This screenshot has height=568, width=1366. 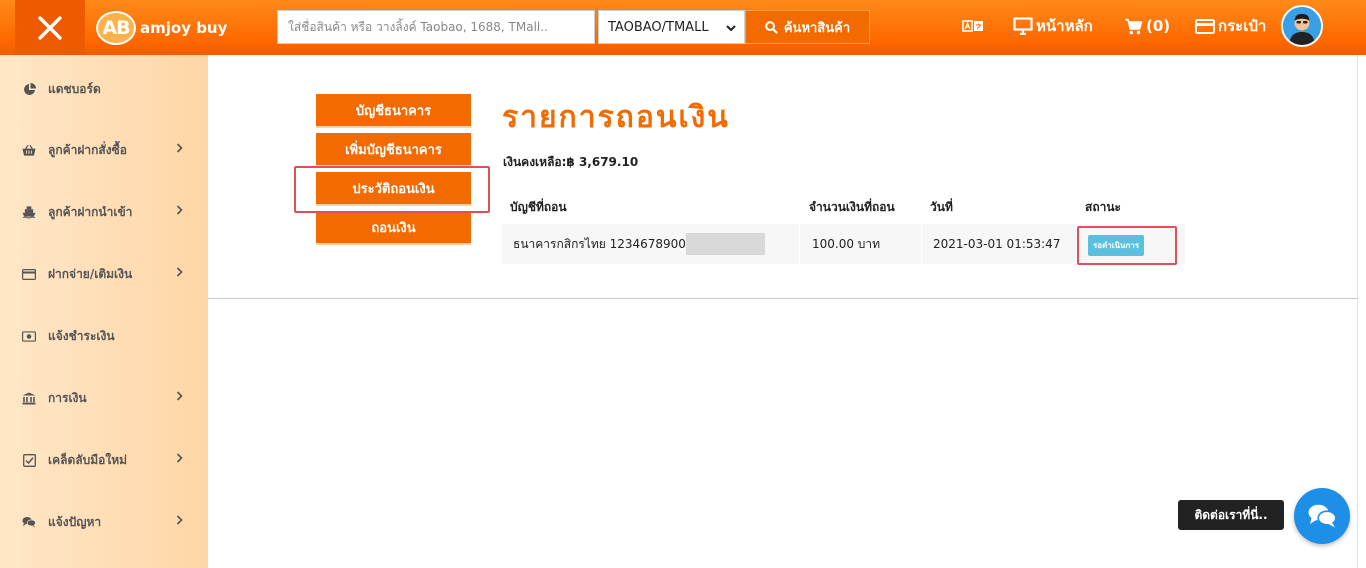 I want to click on sidebar-item-purchase-orders: ลูกค้าฝากสั่งซื้อ, so click(x=104, y=150).